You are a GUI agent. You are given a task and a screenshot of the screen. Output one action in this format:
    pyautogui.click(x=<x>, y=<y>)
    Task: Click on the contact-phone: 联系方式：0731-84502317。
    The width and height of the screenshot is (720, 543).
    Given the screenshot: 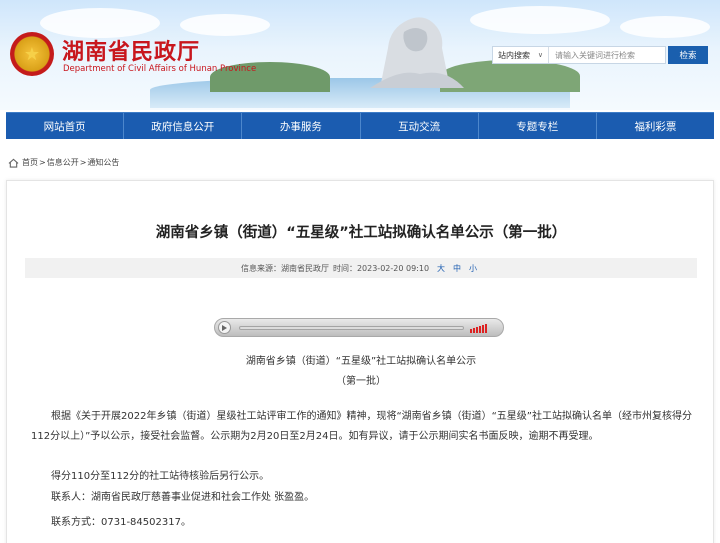 What is the action you would take?
    pyautogui.click(x=121, y=522)
    